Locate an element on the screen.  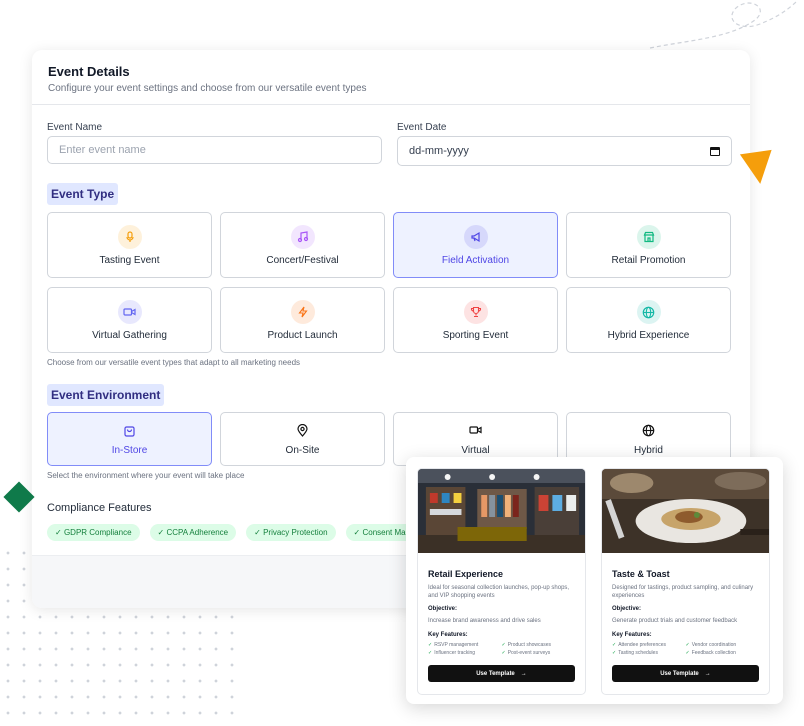
event-environment-heading: Event Environment is located at coordinates (106, 395).